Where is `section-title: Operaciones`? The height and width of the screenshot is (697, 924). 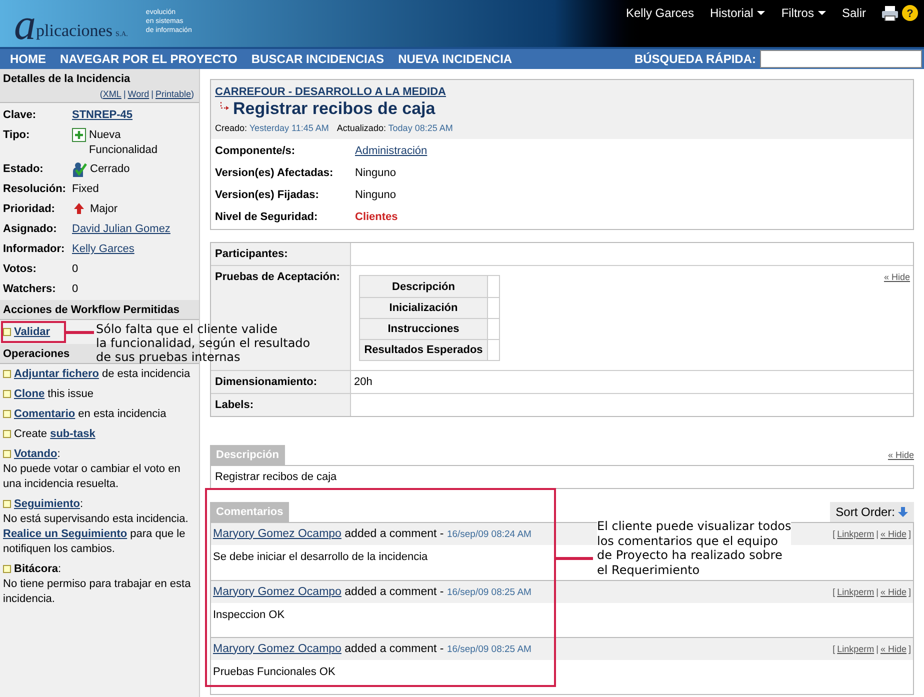
section-title: Operaciones is located at coordinates (36, 354).